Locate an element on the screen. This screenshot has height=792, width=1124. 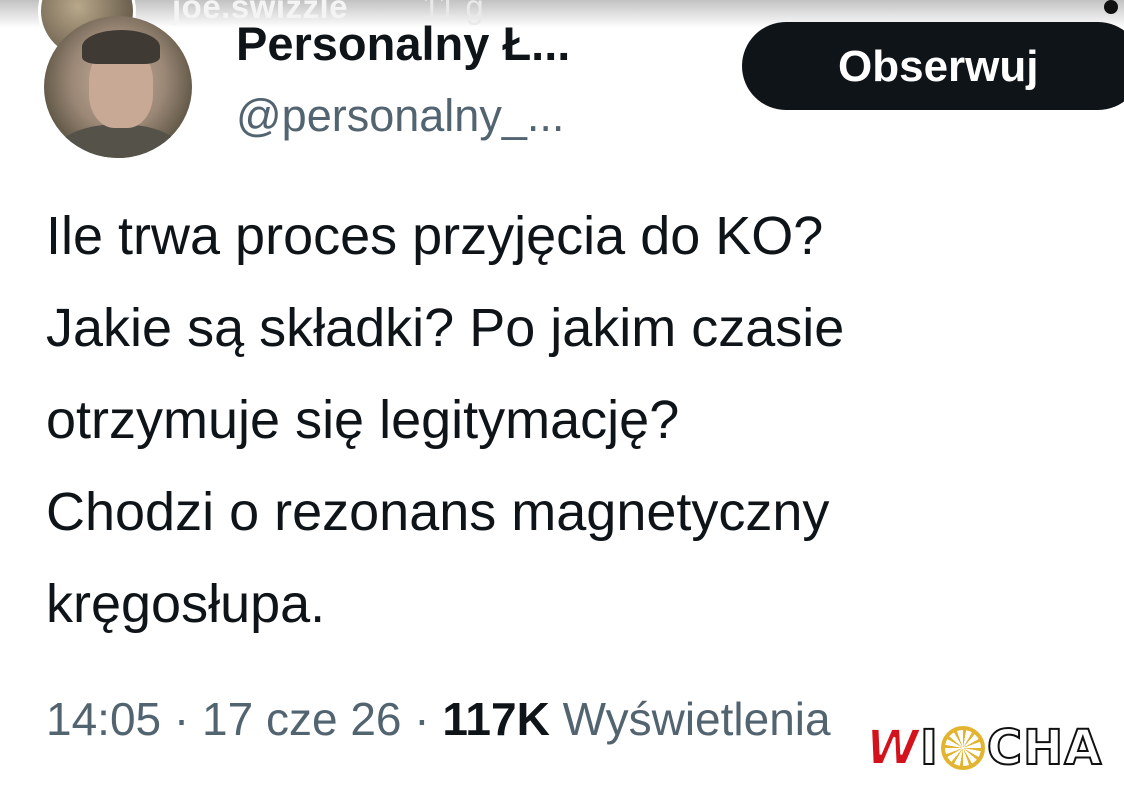
wheel-icon is located at coordinates (962, 748).